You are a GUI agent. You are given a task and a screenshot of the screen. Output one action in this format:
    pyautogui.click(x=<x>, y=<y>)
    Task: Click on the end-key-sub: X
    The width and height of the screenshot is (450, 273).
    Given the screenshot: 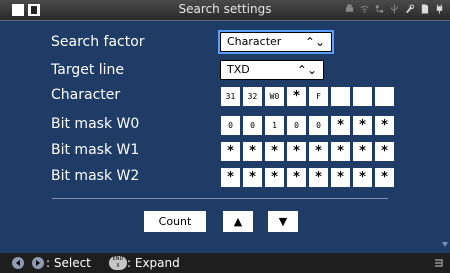 What is the action you would take?
    pyautogui.click(x=118, y=266)
    